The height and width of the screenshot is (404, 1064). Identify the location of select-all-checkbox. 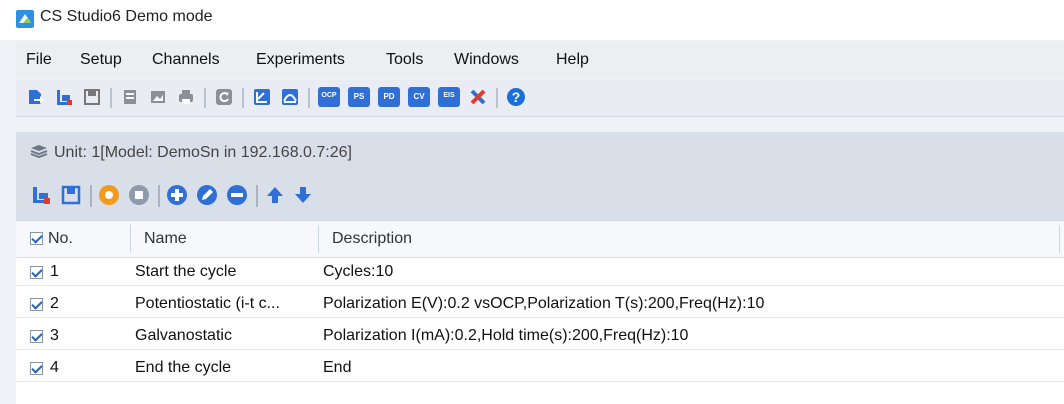
(36, 238).